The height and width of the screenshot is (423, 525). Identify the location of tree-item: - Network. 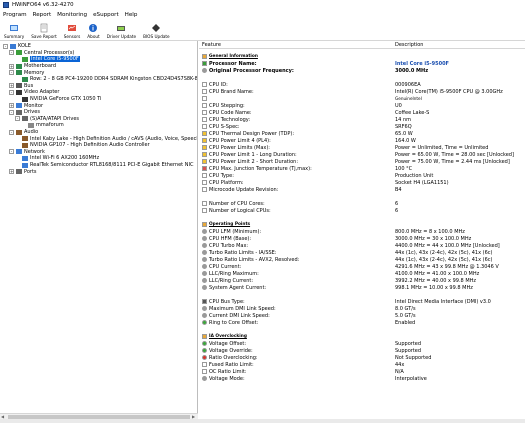
(27, 152).